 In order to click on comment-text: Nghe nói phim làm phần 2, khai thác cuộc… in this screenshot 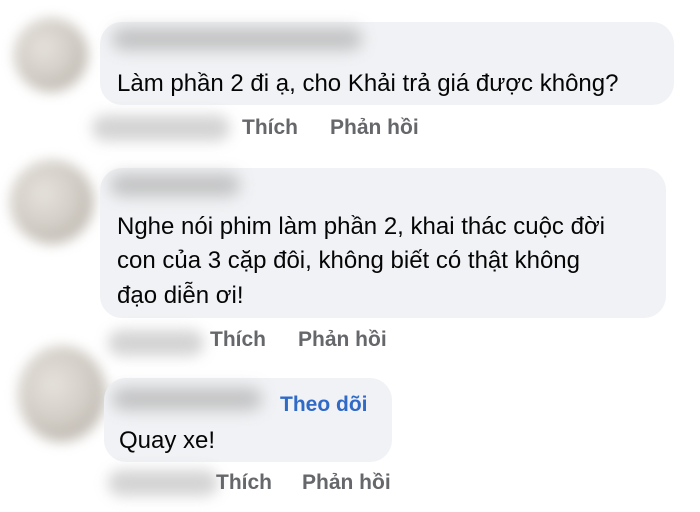, I will do `click(361, 226)`.